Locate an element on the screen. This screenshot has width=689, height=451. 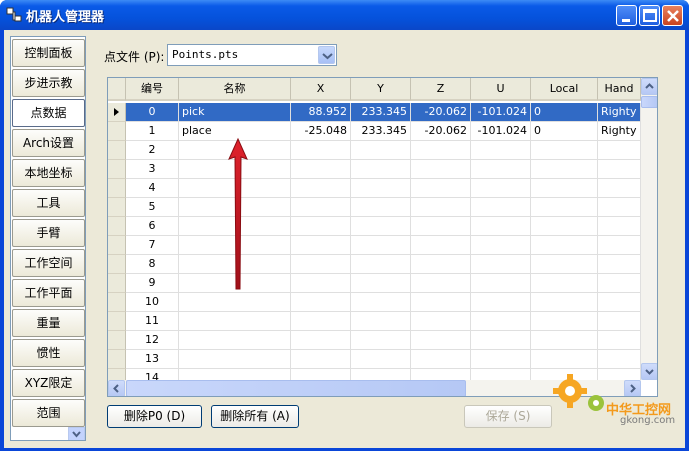
nav-item: 点数据 is located at coordinates (48, 113).